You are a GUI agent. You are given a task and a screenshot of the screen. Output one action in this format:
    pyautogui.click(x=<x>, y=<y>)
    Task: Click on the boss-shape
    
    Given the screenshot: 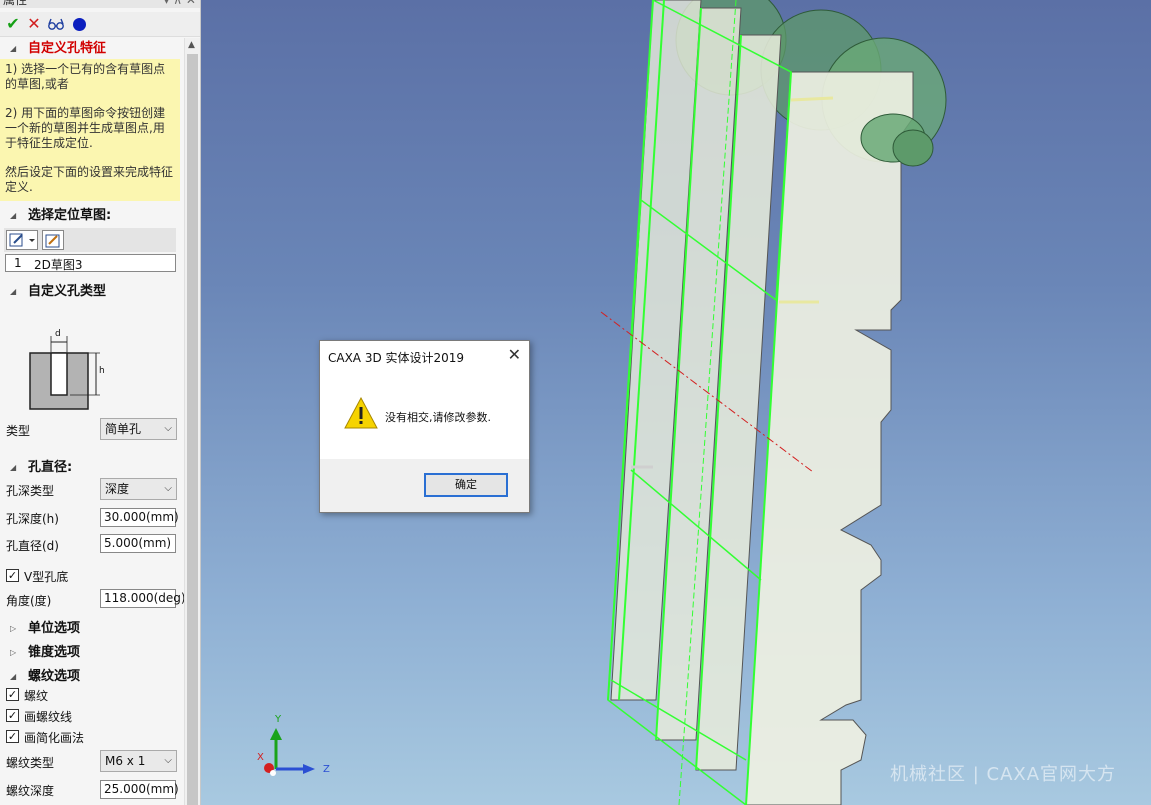 What is the action you would take?
    pyautogui.click(x=913, y=148)
    